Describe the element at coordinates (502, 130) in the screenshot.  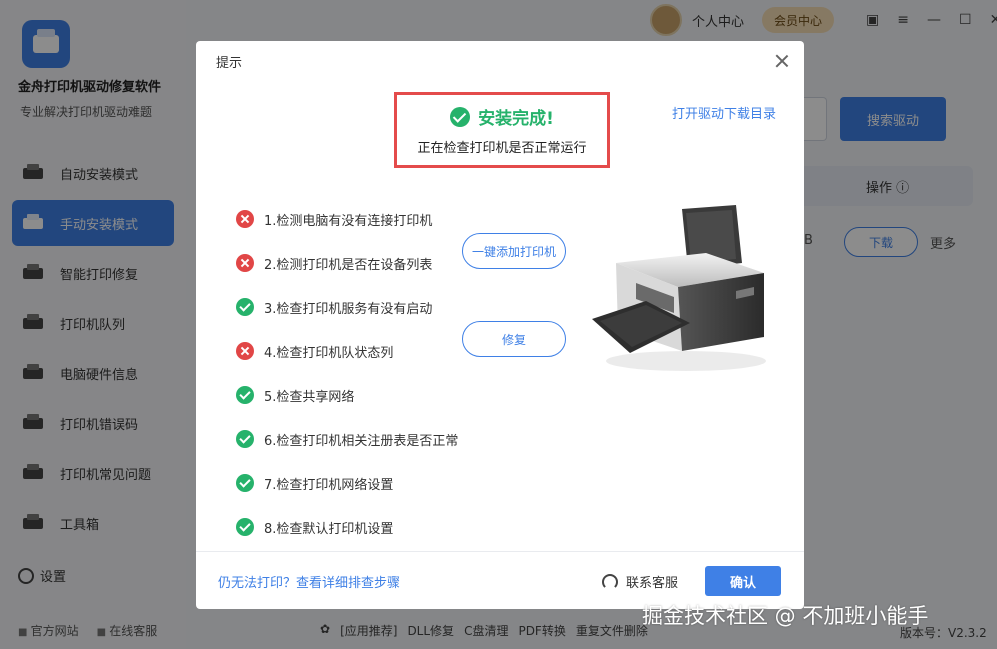
I see `install-status-box: 安装完成! 正在检查打印机是否正常运行` at that location.